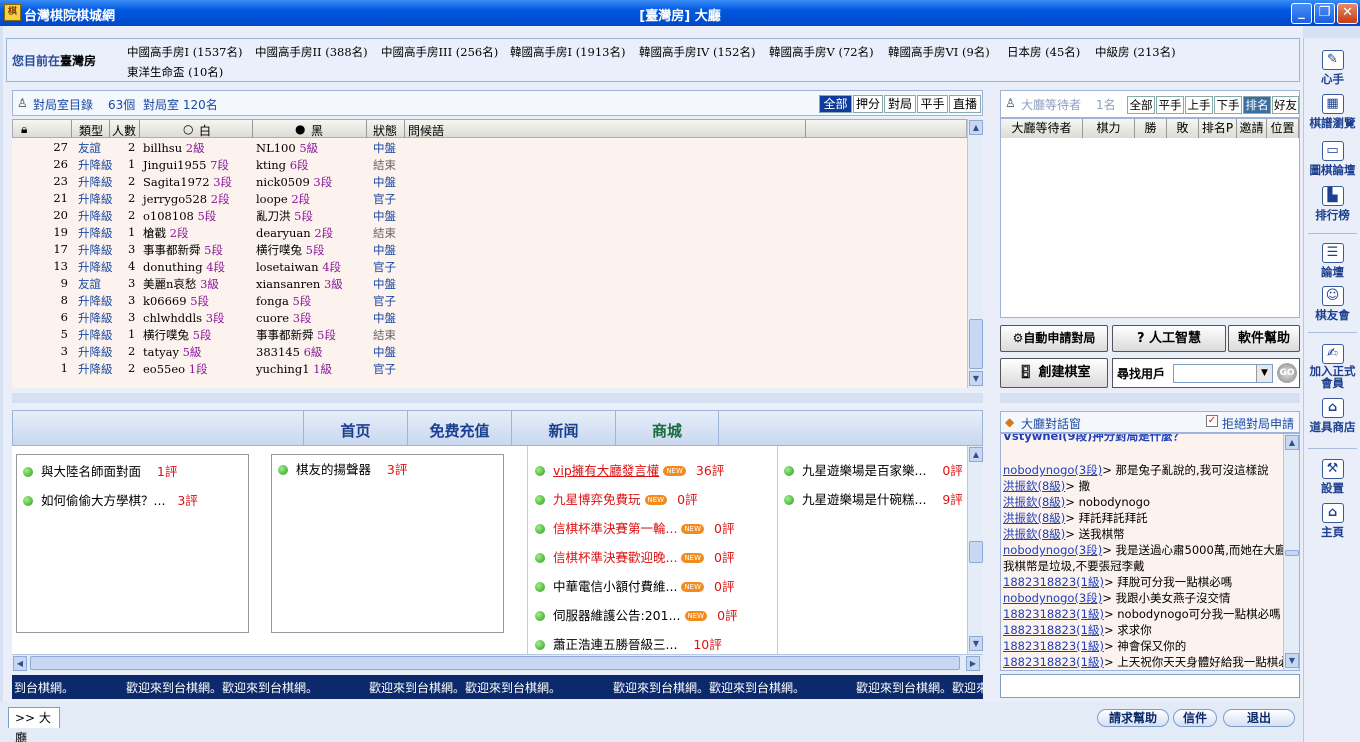 This screenshot has height=742, width=1360. What do you see at coordinates (1332, 204) in the screenshot?
I see `sidebar-ranking: ▙ 排行榜` at bounding box center [1332, 204].